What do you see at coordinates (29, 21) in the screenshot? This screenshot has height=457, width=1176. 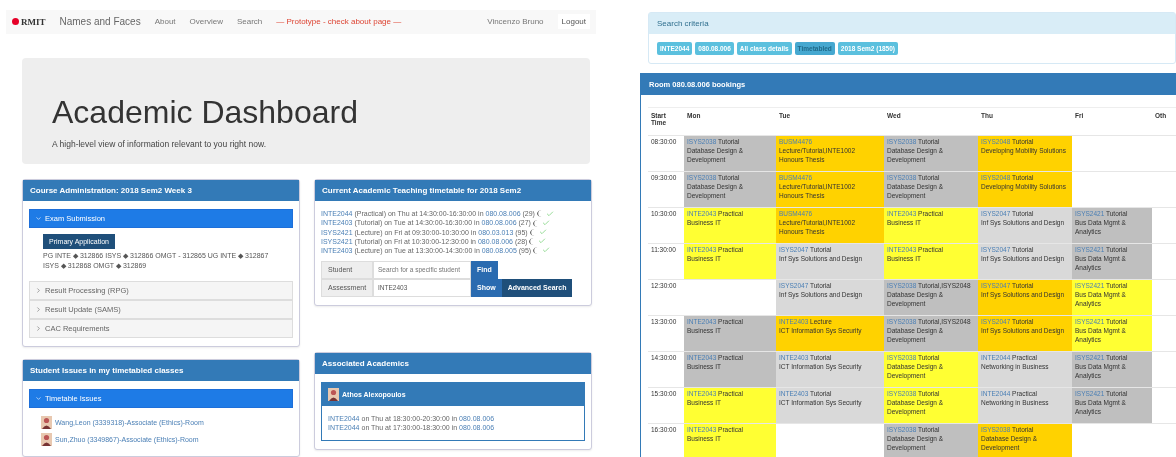 I see `logo: RMIT` at bounding box center [29, 21].